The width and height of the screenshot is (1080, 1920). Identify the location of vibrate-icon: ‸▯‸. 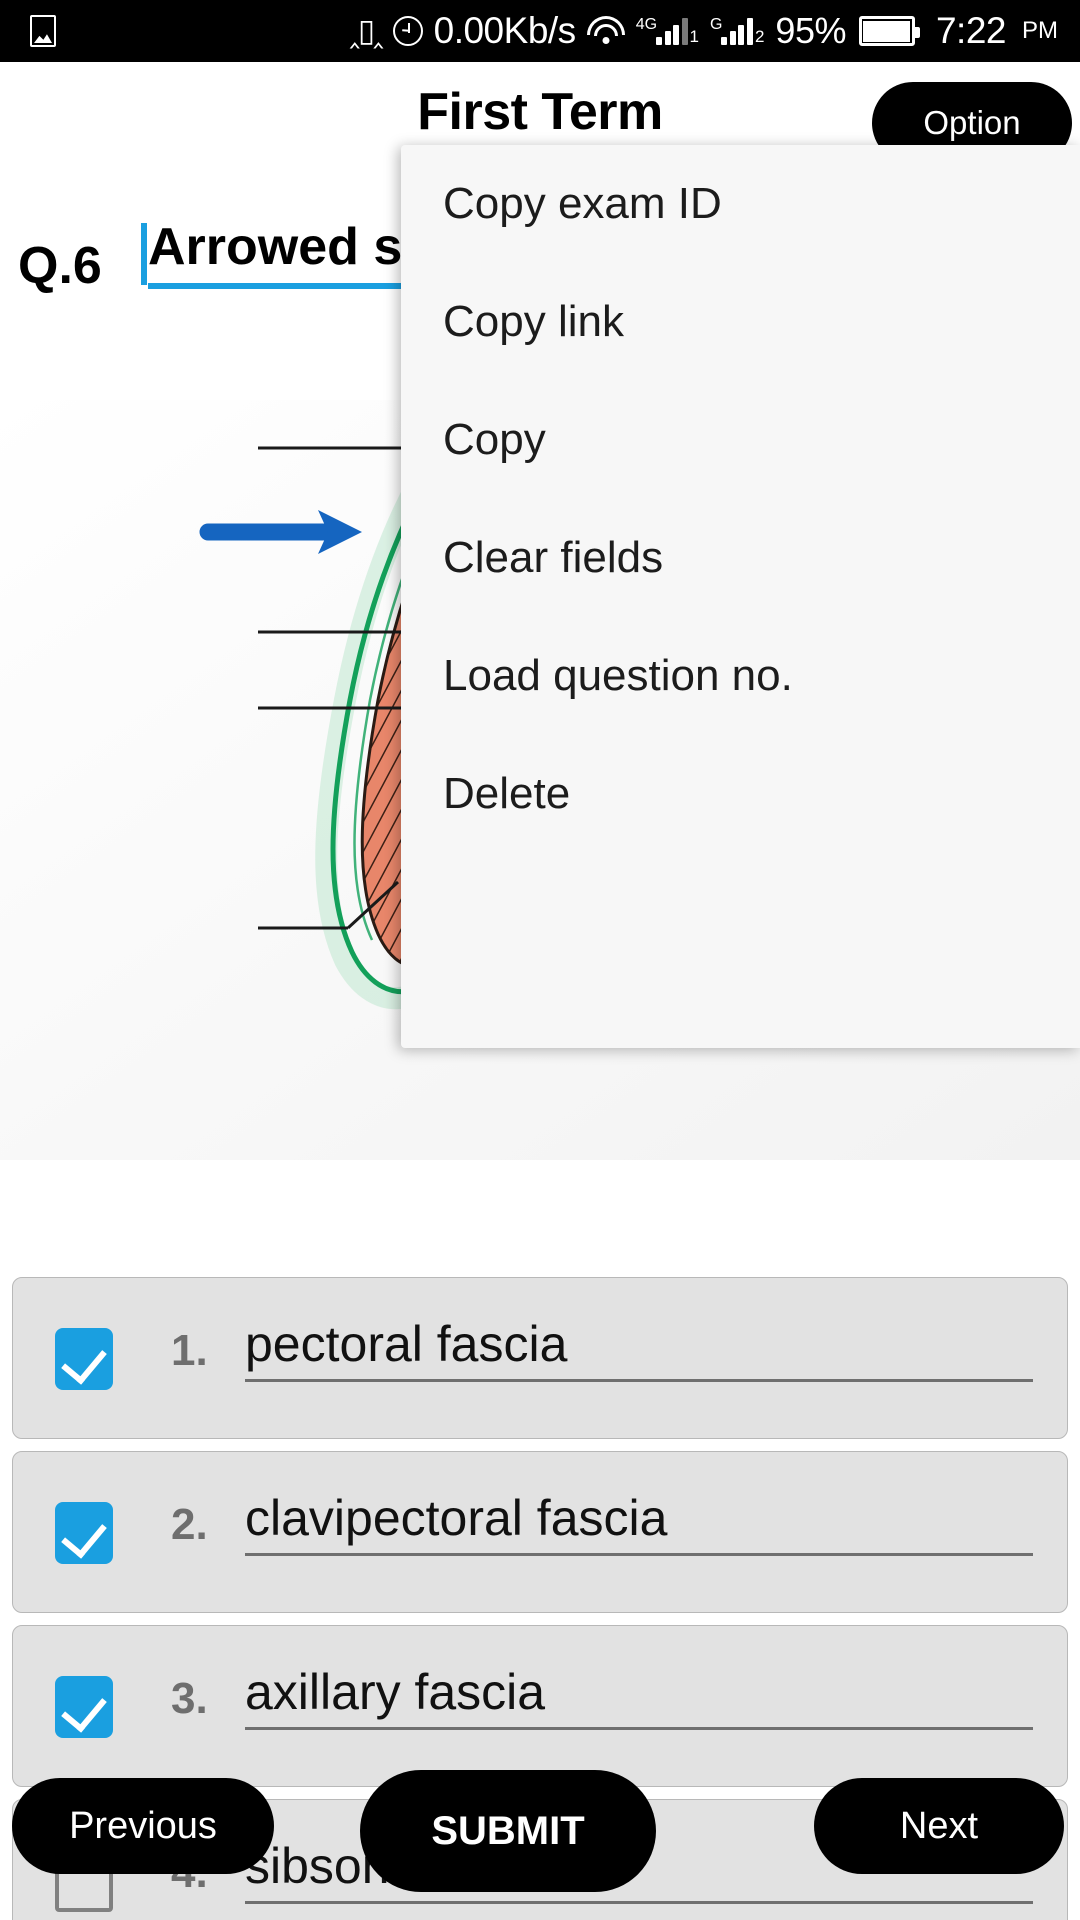
(366, 30).